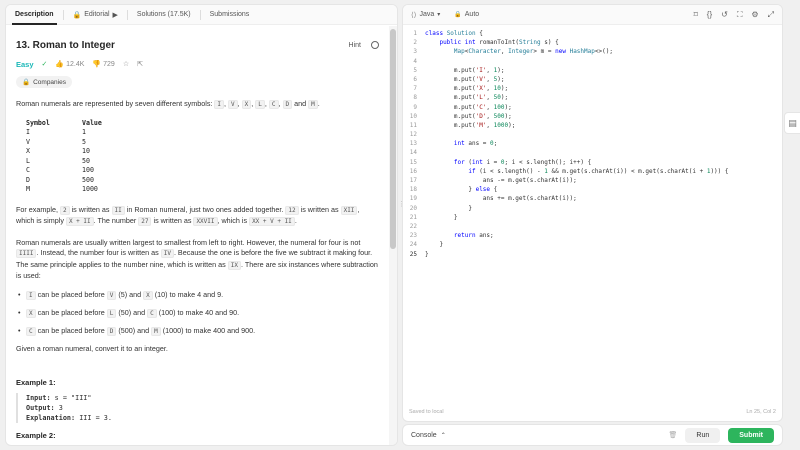 The image size is (800, 450). Describe the element at coordinates (709, 14) in the screenshot. I see `braces-icon: {}` at that location.